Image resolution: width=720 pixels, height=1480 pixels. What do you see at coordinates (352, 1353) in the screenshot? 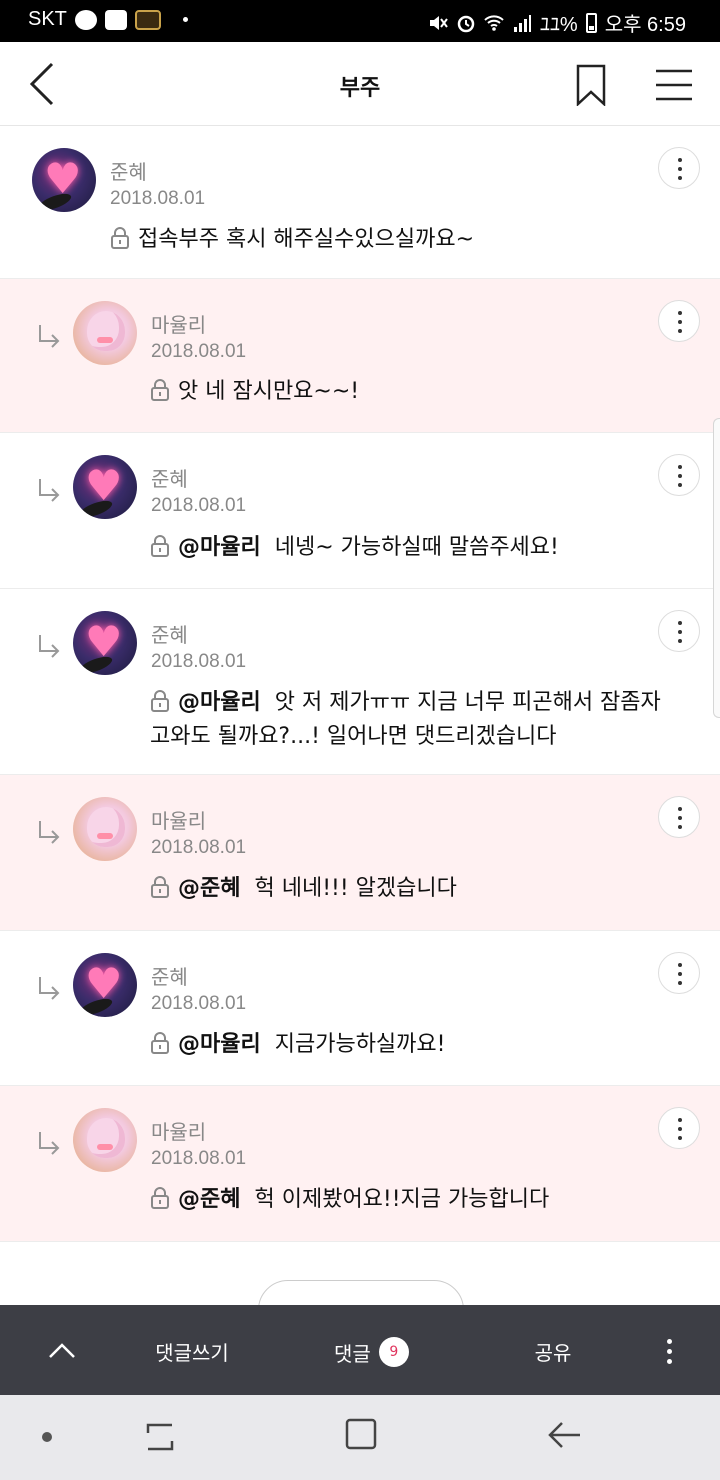
I see `comments-label: 댓글` at bounding box center [352, 1353].